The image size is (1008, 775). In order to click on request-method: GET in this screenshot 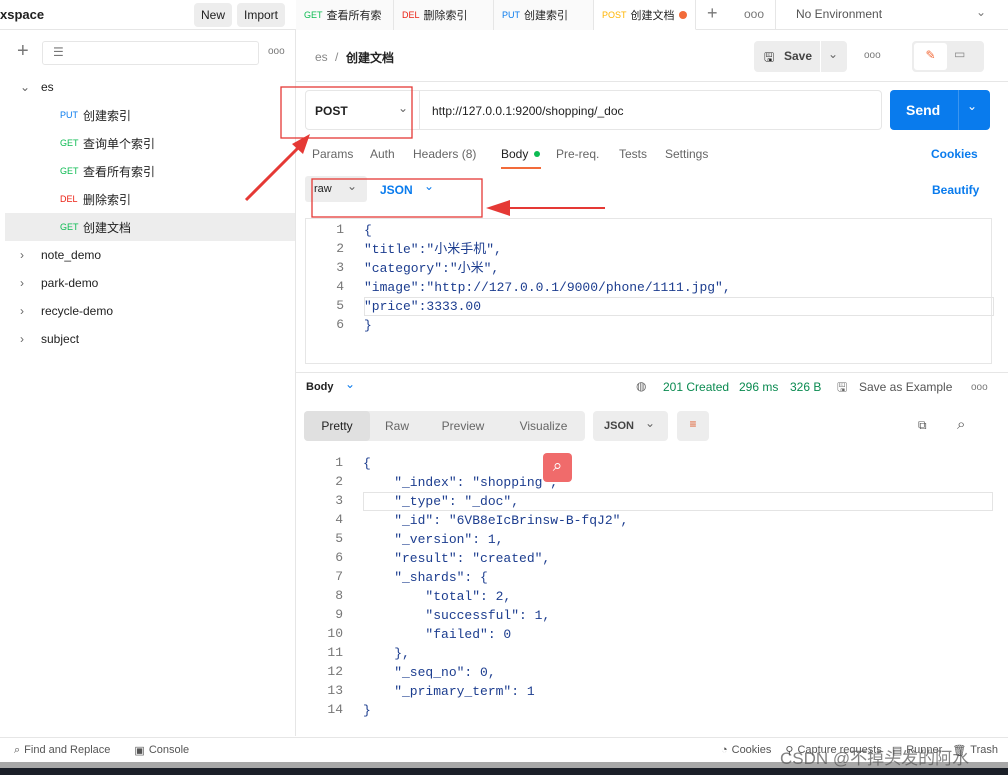, I will do `click(69, 143)`.